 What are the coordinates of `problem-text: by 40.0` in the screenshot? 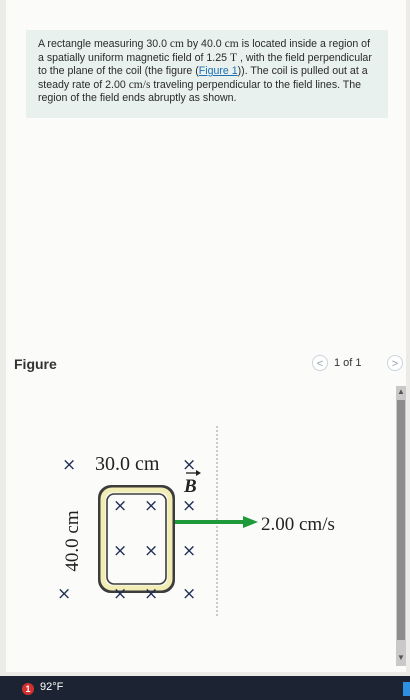 It's located at (204, 44).